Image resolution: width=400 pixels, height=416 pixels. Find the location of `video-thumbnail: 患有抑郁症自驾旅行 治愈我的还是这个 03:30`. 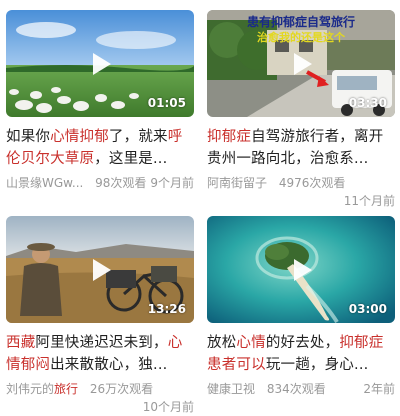

video-thumbnail: 患有抑郁症自驾旅行 治愈我的还是这个 03:30 is located at coordinates (301, 63).